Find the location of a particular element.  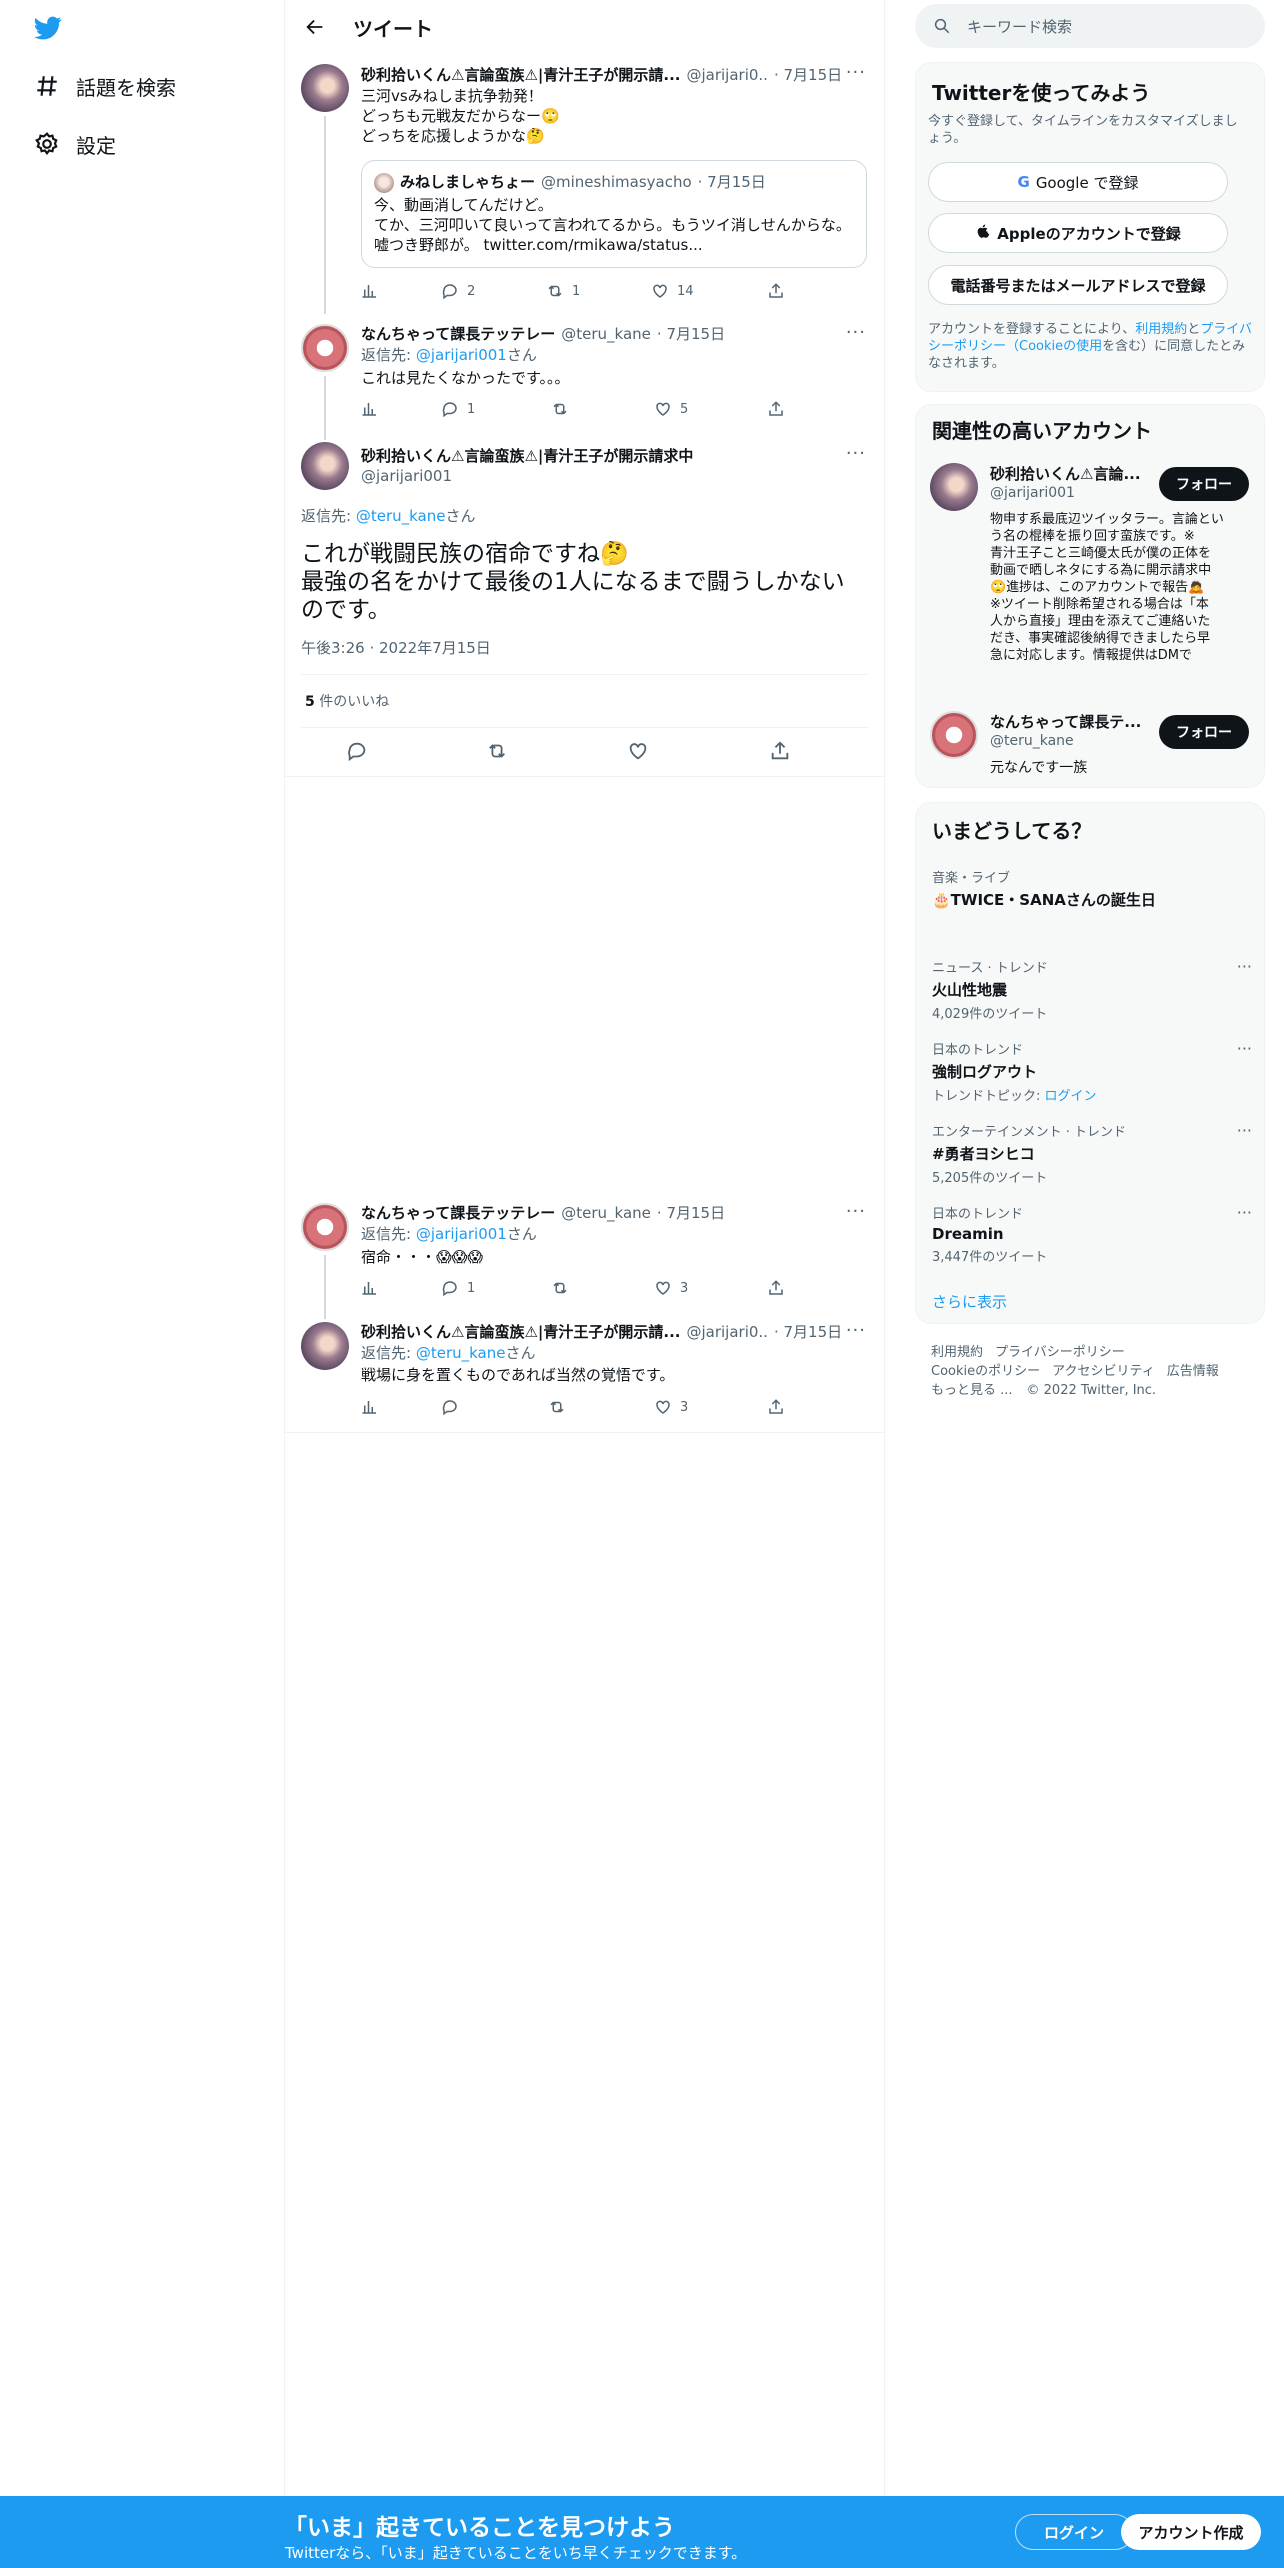

google-signup-button: G Google で登録 is located at coordinates (1078, 182).